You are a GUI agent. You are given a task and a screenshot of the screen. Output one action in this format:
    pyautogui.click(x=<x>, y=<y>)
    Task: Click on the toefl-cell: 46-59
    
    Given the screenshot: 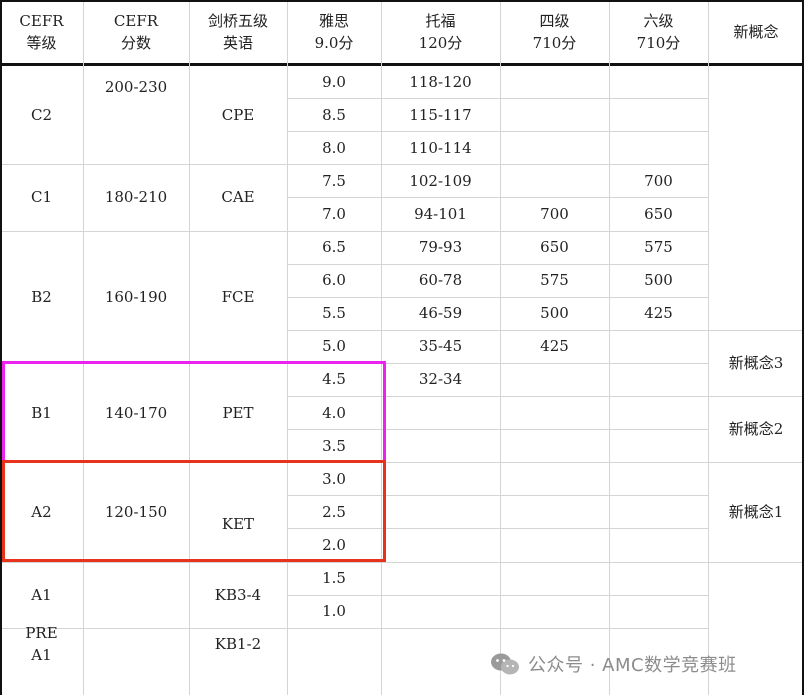 What is the action you would take?
    pyautogui.click(x=440, y=313)
    